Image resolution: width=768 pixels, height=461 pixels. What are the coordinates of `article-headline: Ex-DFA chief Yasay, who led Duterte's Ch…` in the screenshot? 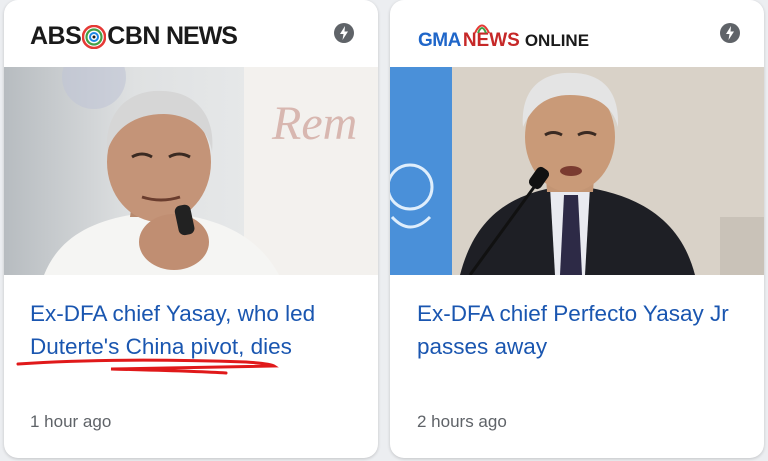 It's located at (195, 330).